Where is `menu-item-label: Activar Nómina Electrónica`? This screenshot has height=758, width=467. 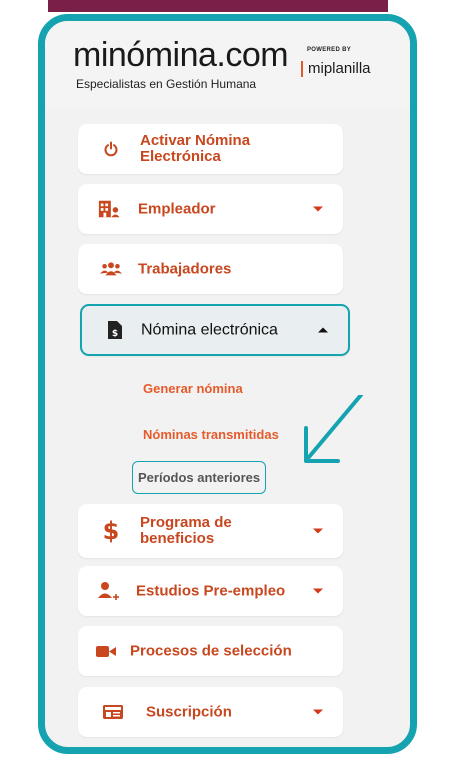
menu-item-label: Activar Nómina Electrónica is located at coordinates (195, 148).